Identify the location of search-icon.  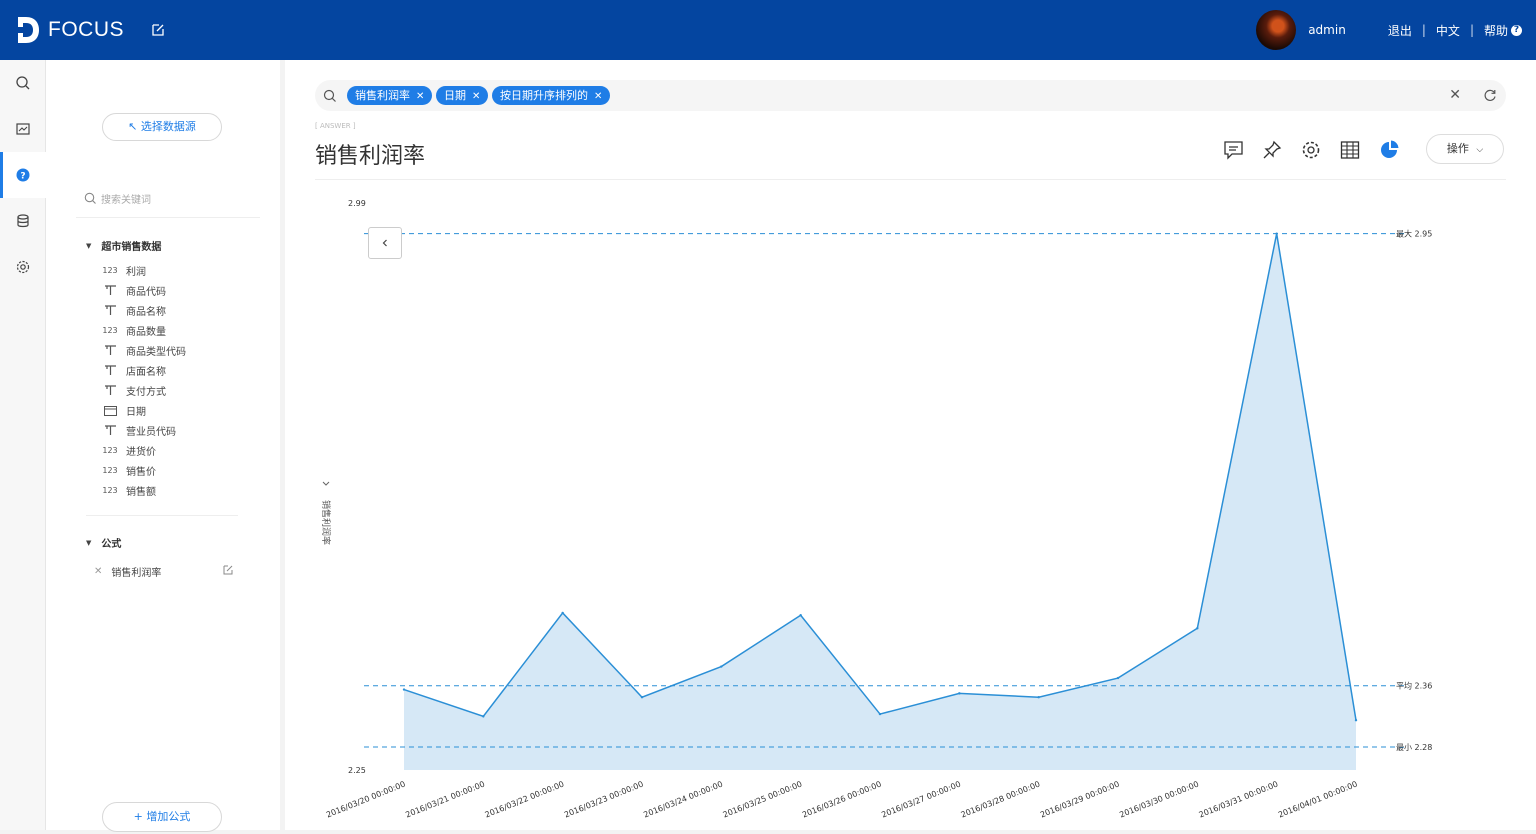
(329, 95).